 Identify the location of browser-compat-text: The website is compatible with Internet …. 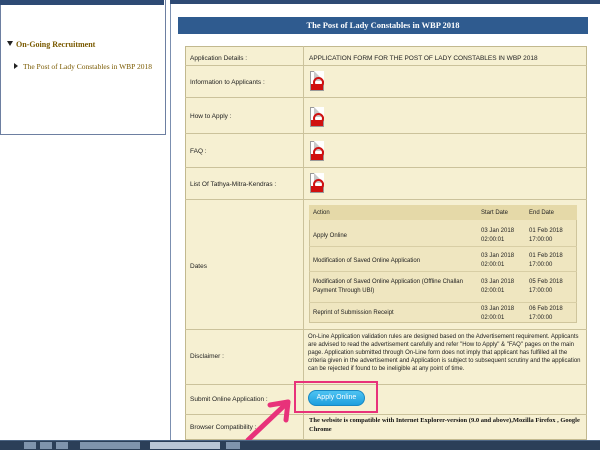
(444, 425).